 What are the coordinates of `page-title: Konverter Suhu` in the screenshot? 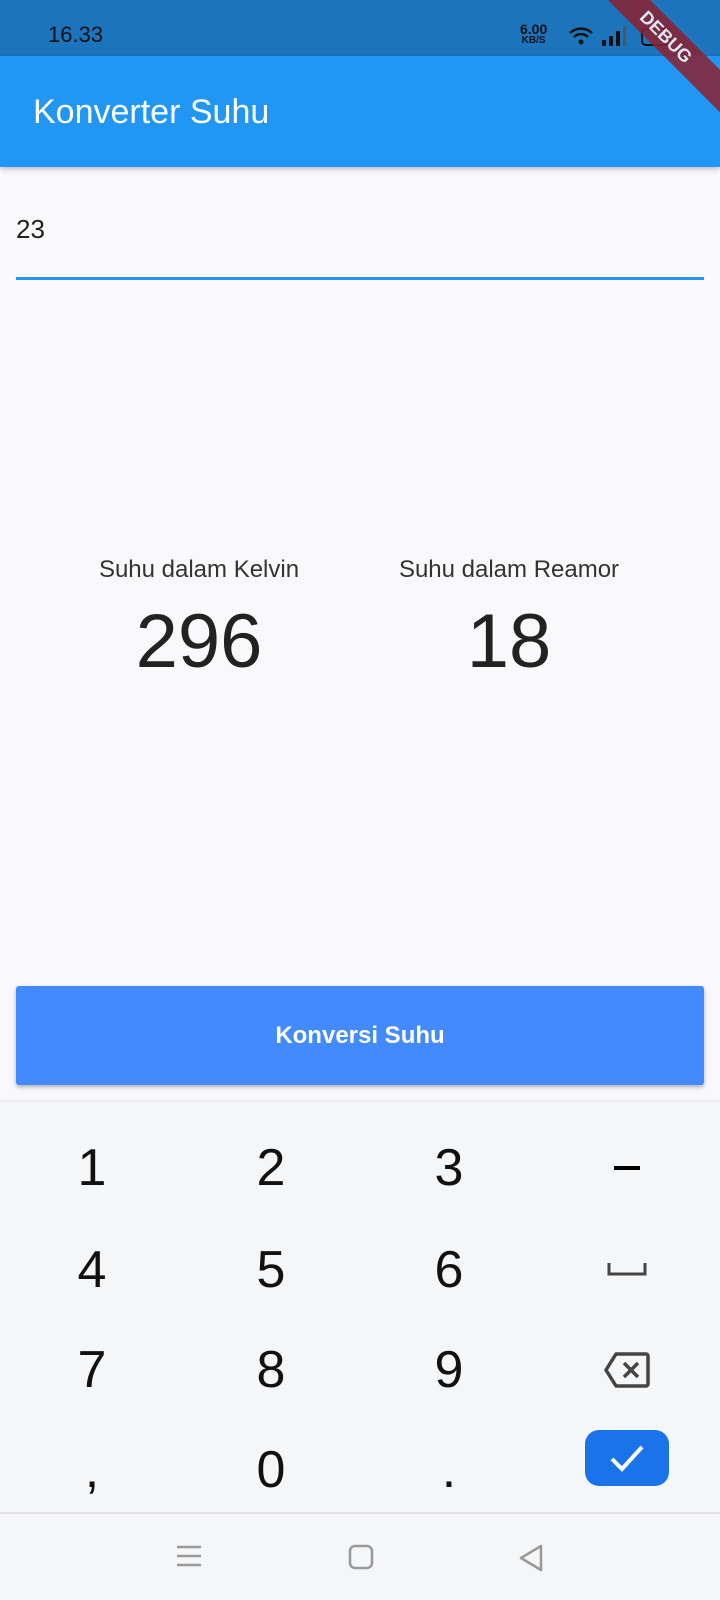 It's located at (151, 112).